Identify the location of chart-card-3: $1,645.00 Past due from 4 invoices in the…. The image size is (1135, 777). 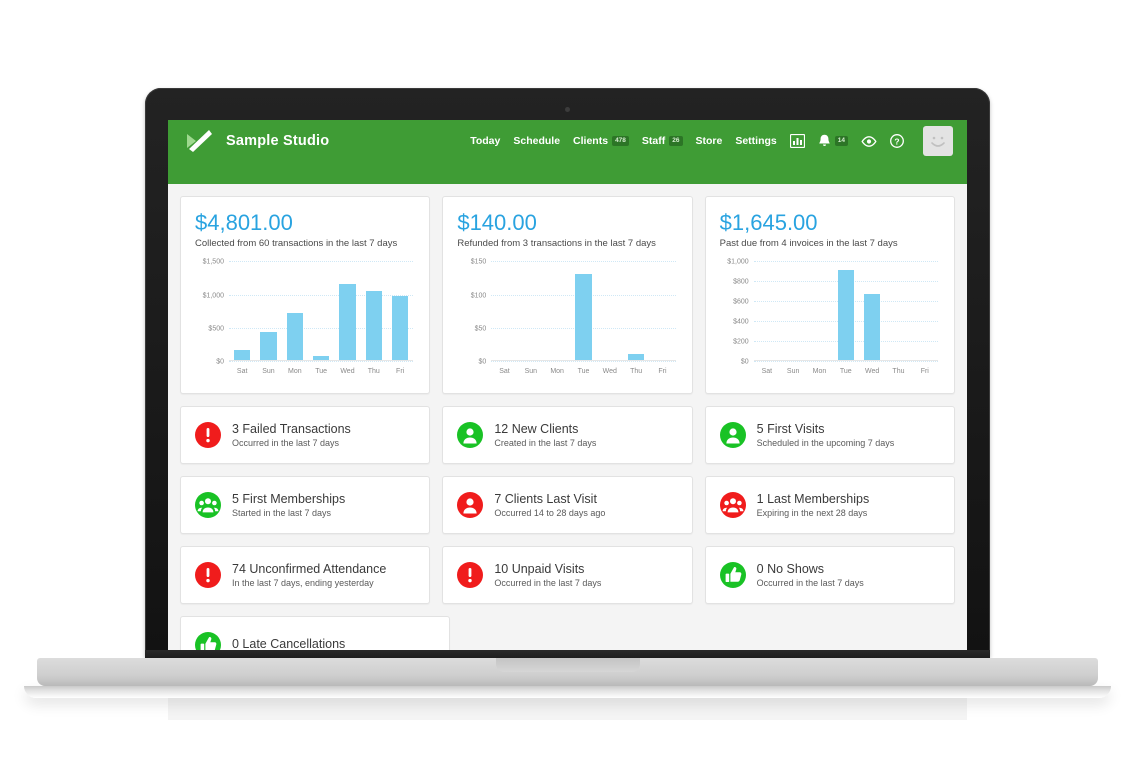
(829, 295).